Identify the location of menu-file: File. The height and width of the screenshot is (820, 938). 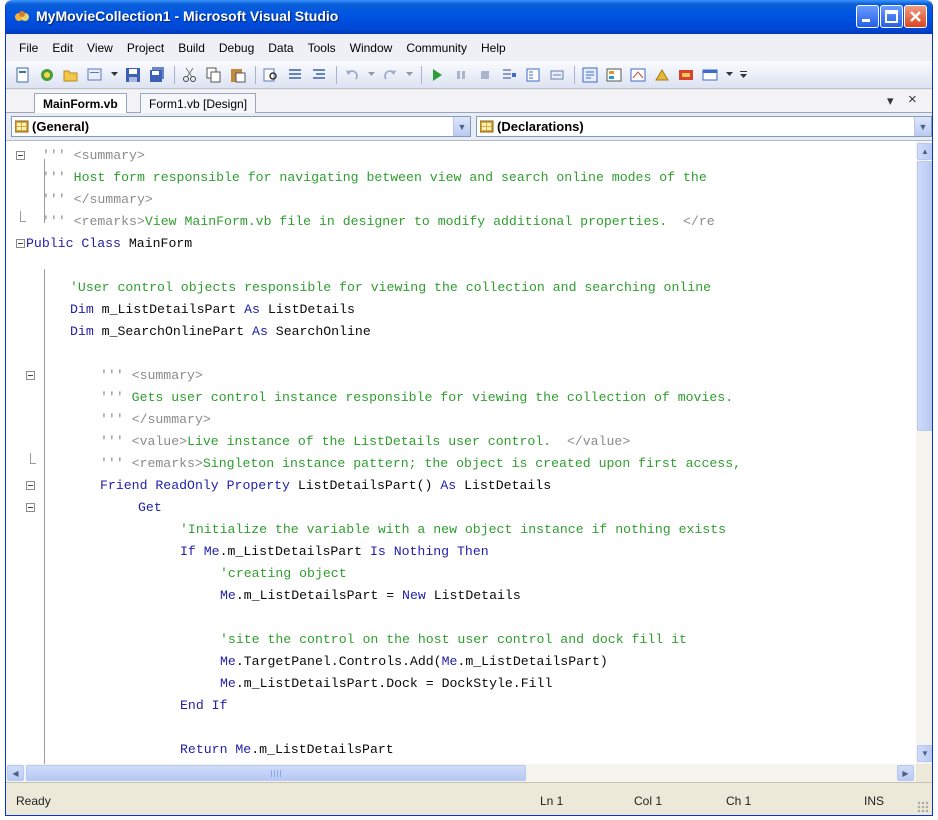
(28, 48).